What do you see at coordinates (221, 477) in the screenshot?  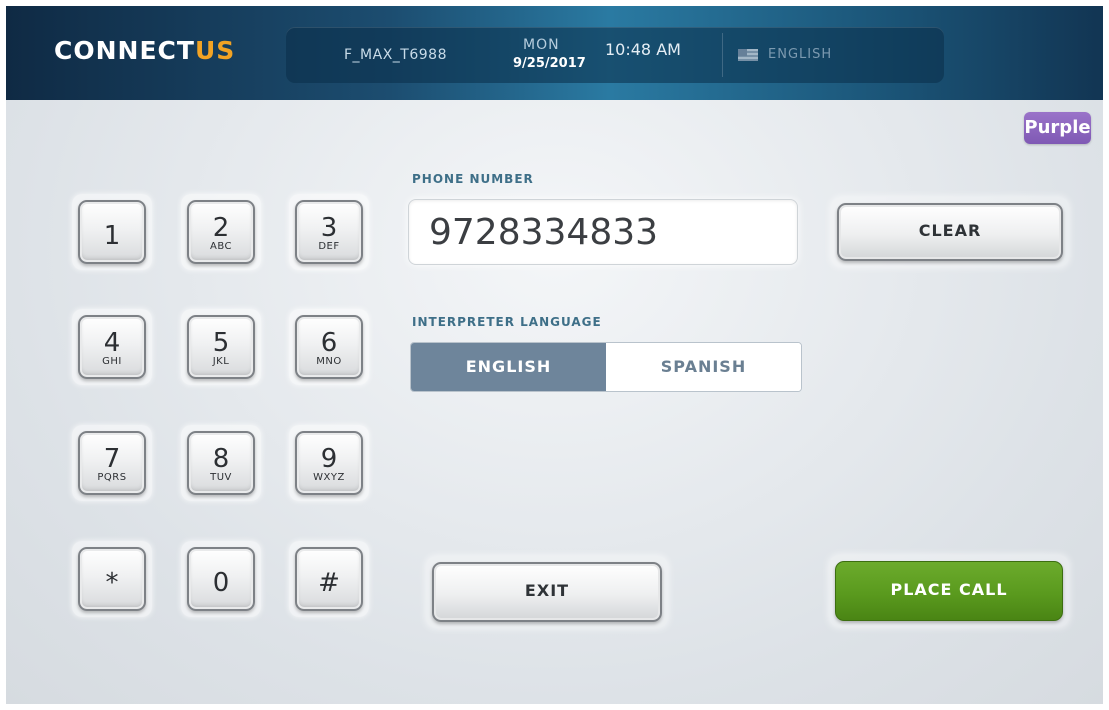 I see `key-letters: TUV` at bounding box center [221, 477].